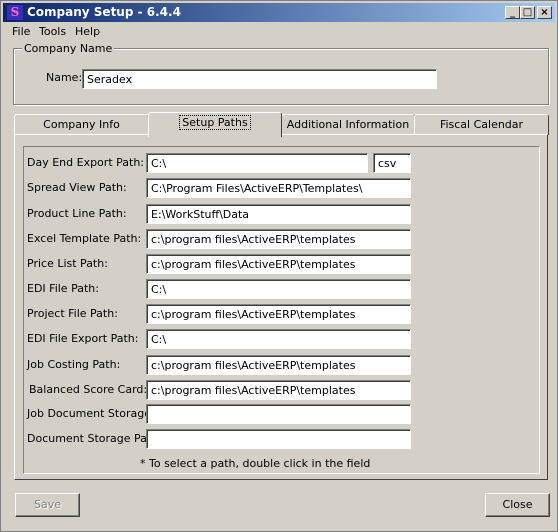  What do you see at coordinates (64, 77) in the screenshot?
I see `name-label: Name:` at bounding box center [64, 77].